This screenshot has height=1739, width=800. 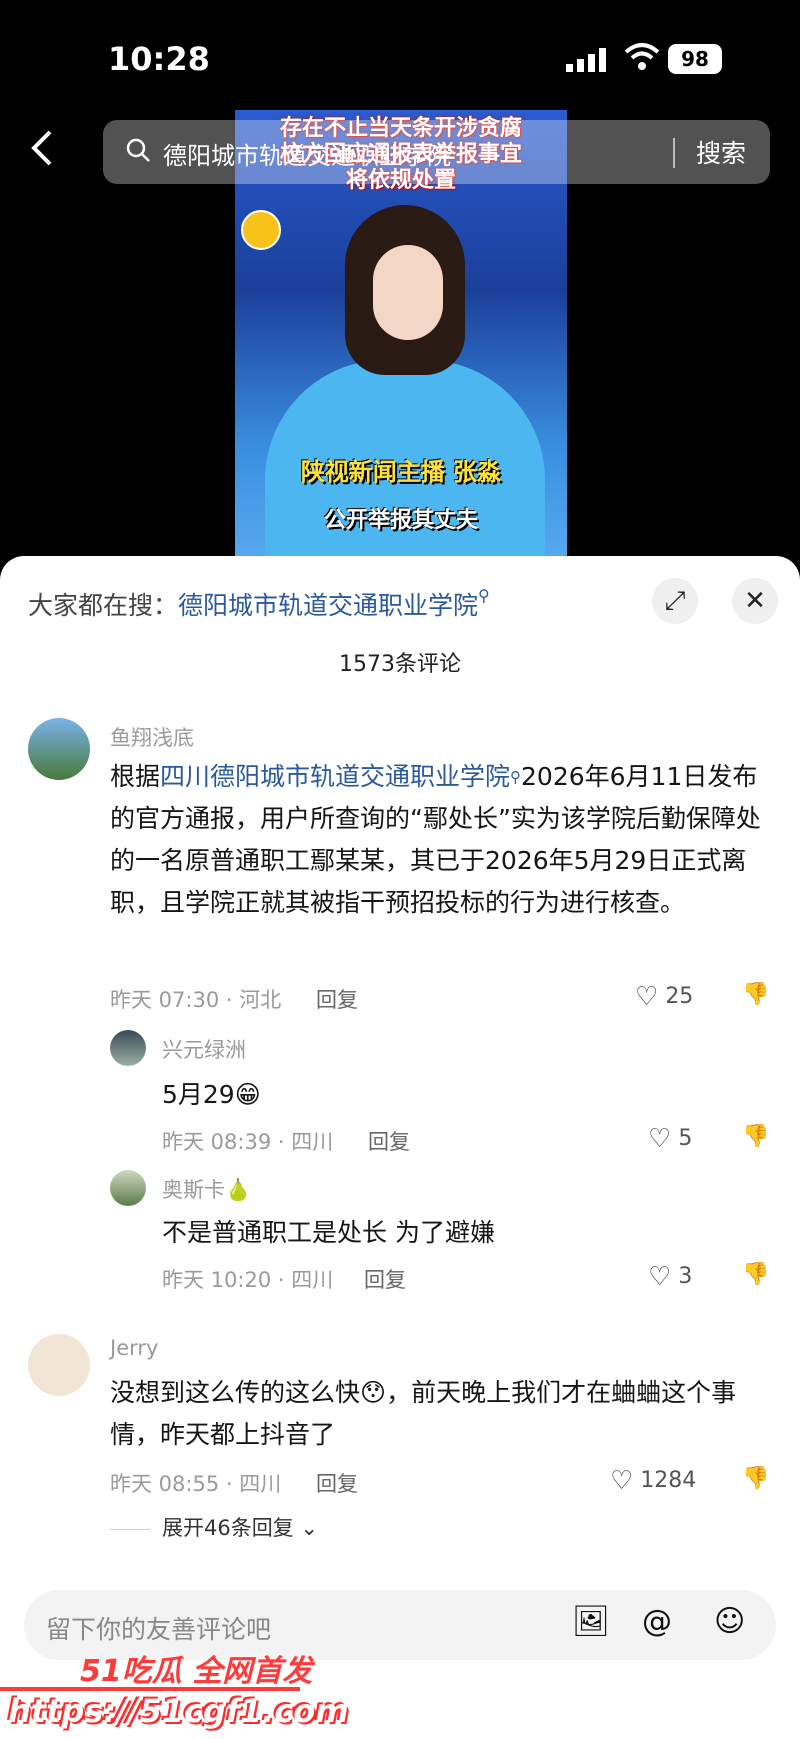 I want to click on reply-author: 奥斯卡🍐, so click(x=206, y=1189).